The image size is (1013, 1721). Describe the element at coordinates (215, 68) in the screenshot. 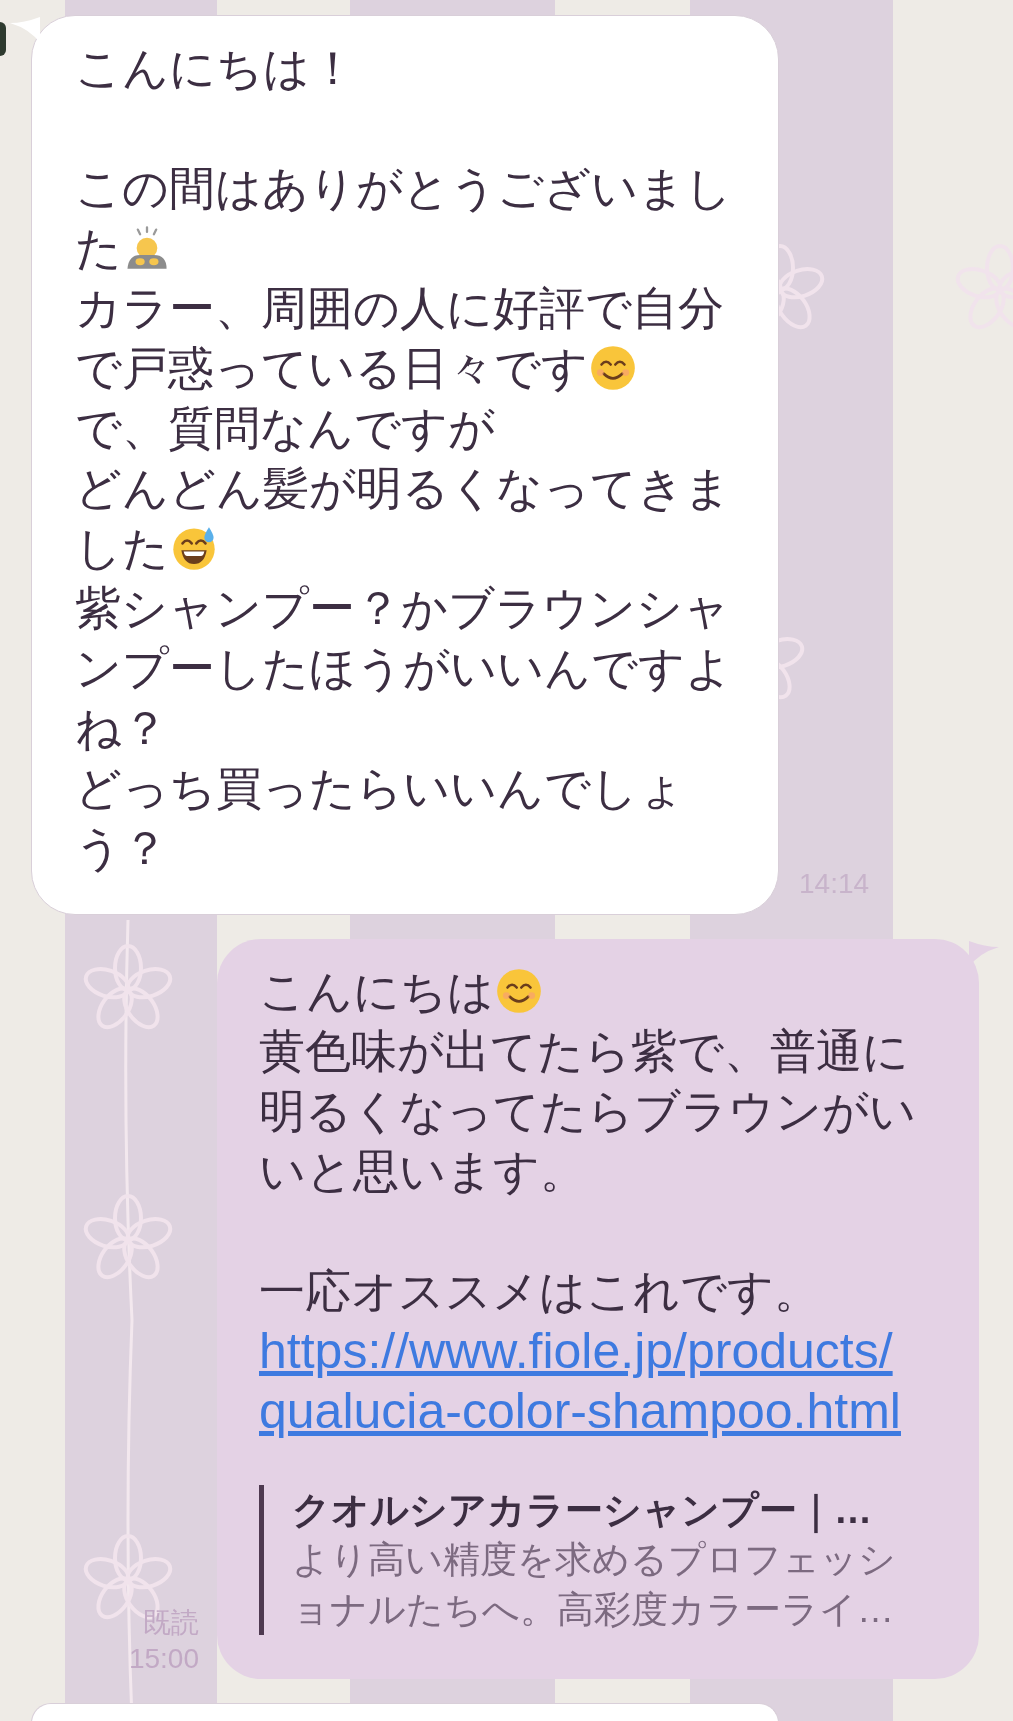

I see `message-text: こんにちは！` at that location.